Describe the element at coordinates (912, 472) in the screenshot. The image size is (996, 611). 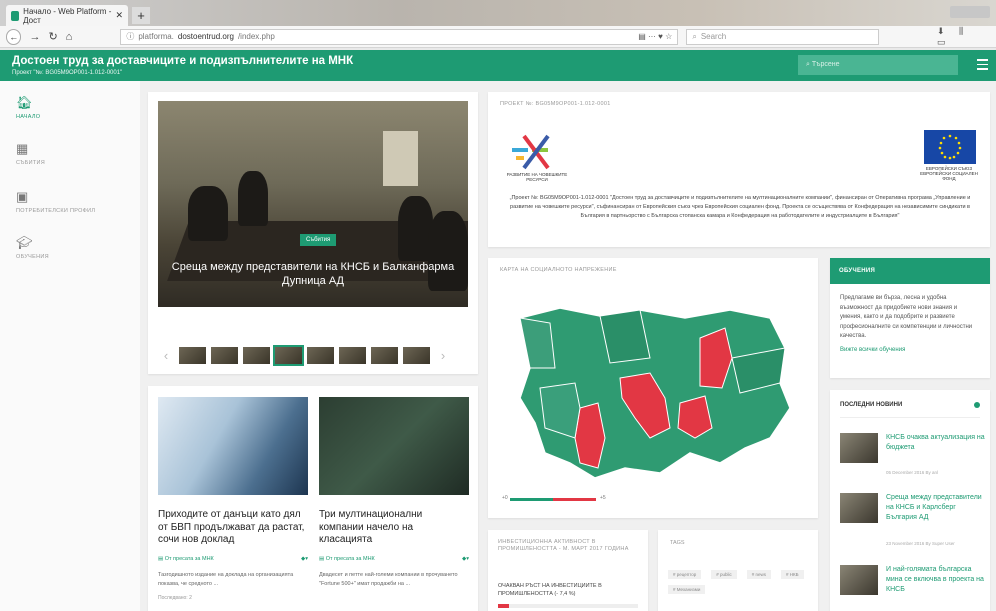
I see `news-item-date: 05 December 2016 By anl` at that location.